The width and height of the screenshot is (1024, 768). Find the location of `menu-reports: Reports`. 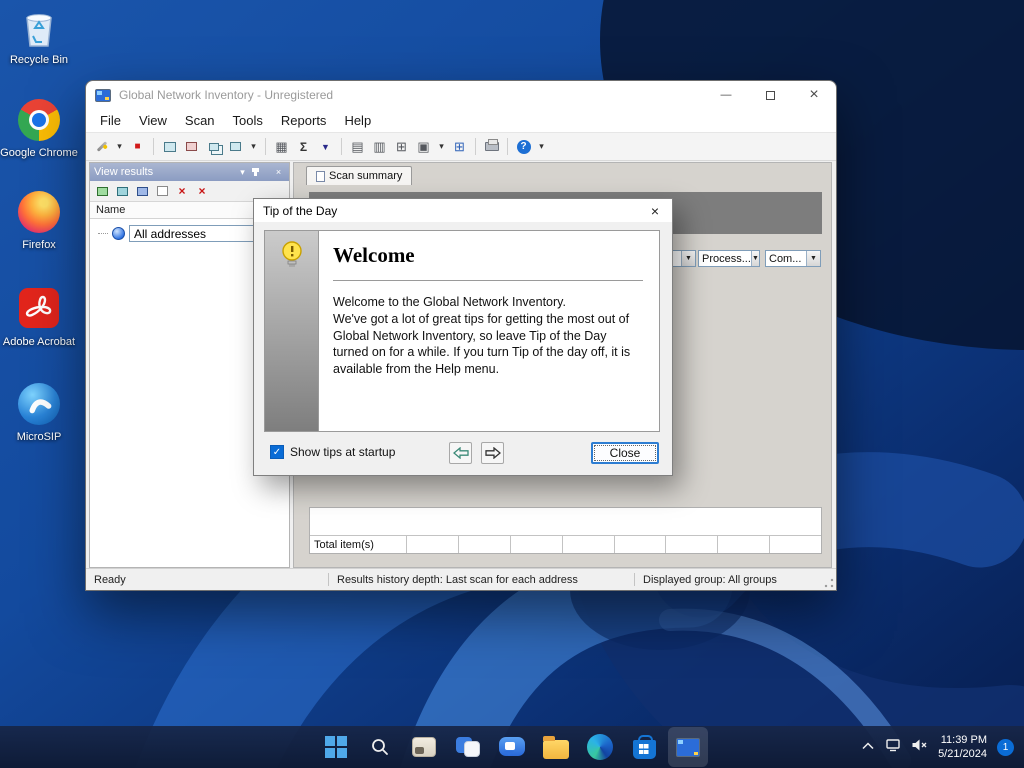

menu-reports: Reports is located at coordinates (304, 120).